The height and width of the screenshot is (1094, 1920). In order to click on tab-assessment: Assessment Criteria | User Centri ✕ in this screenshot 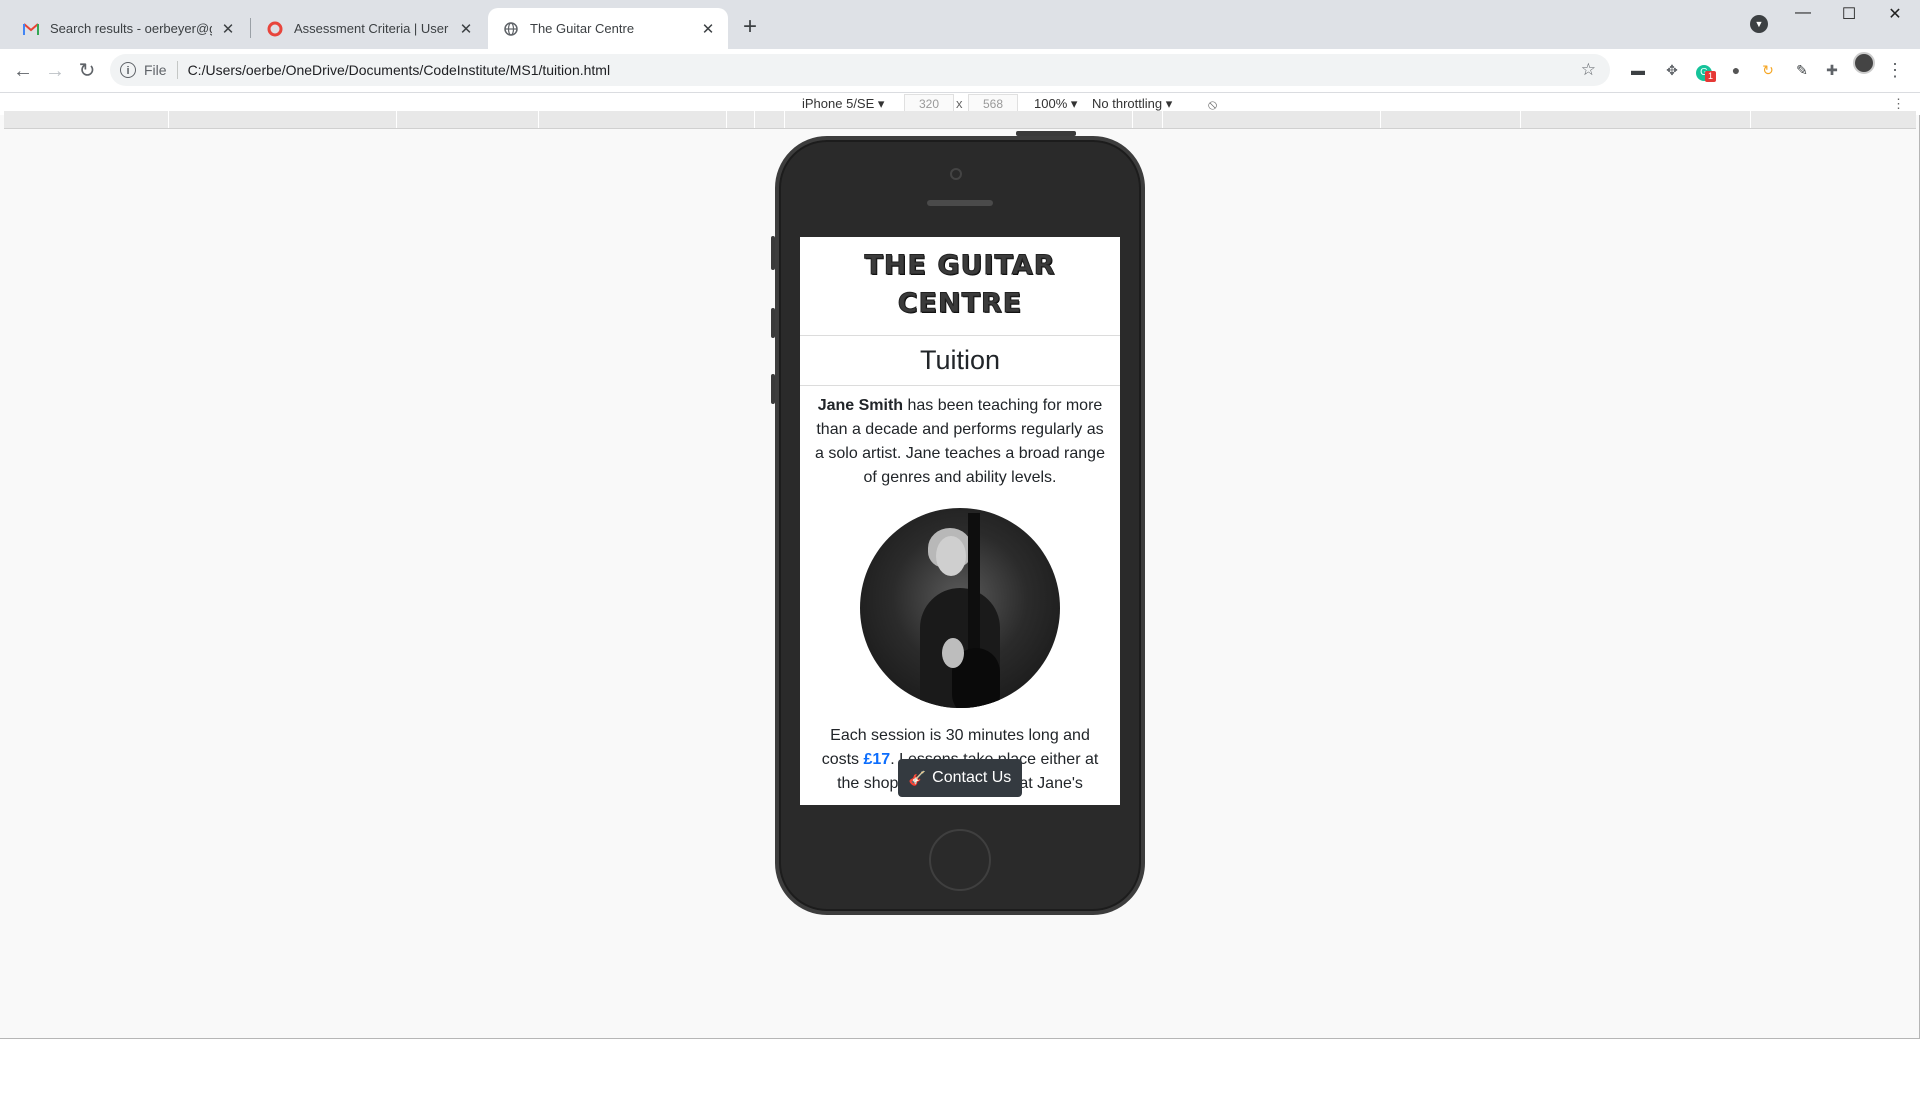, I will do `click(369, 28)`.